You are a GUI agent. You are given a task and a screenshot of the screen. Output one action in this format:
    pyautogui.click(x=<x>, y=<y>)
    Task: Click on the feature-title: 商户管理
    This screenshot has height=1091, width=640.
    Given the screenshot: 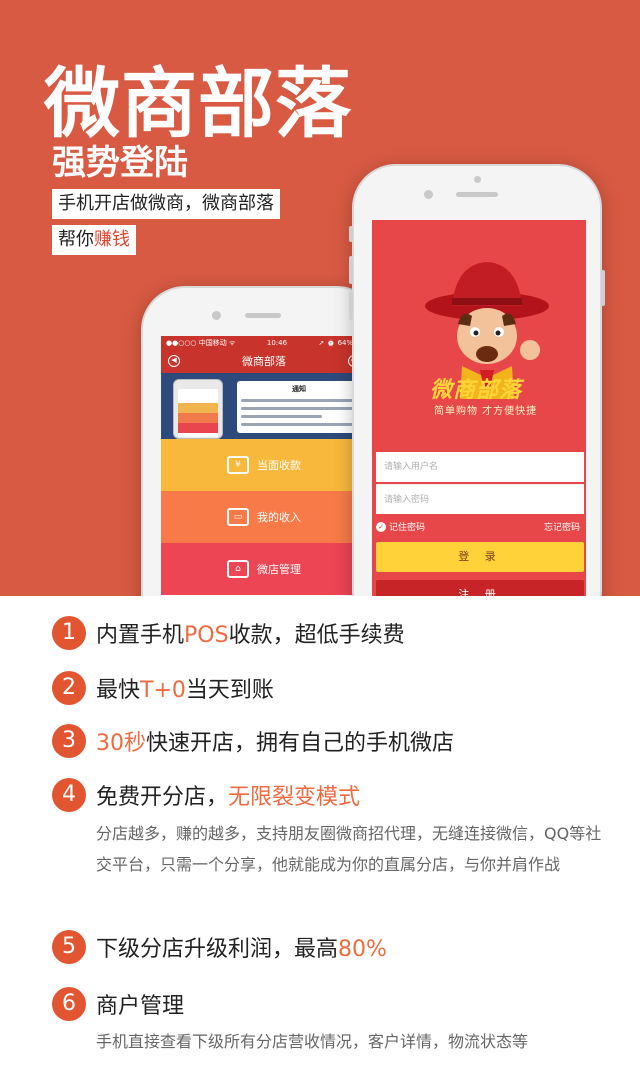 What is the action you would take?
    pyautogui.click(x=140, y=1004)
    